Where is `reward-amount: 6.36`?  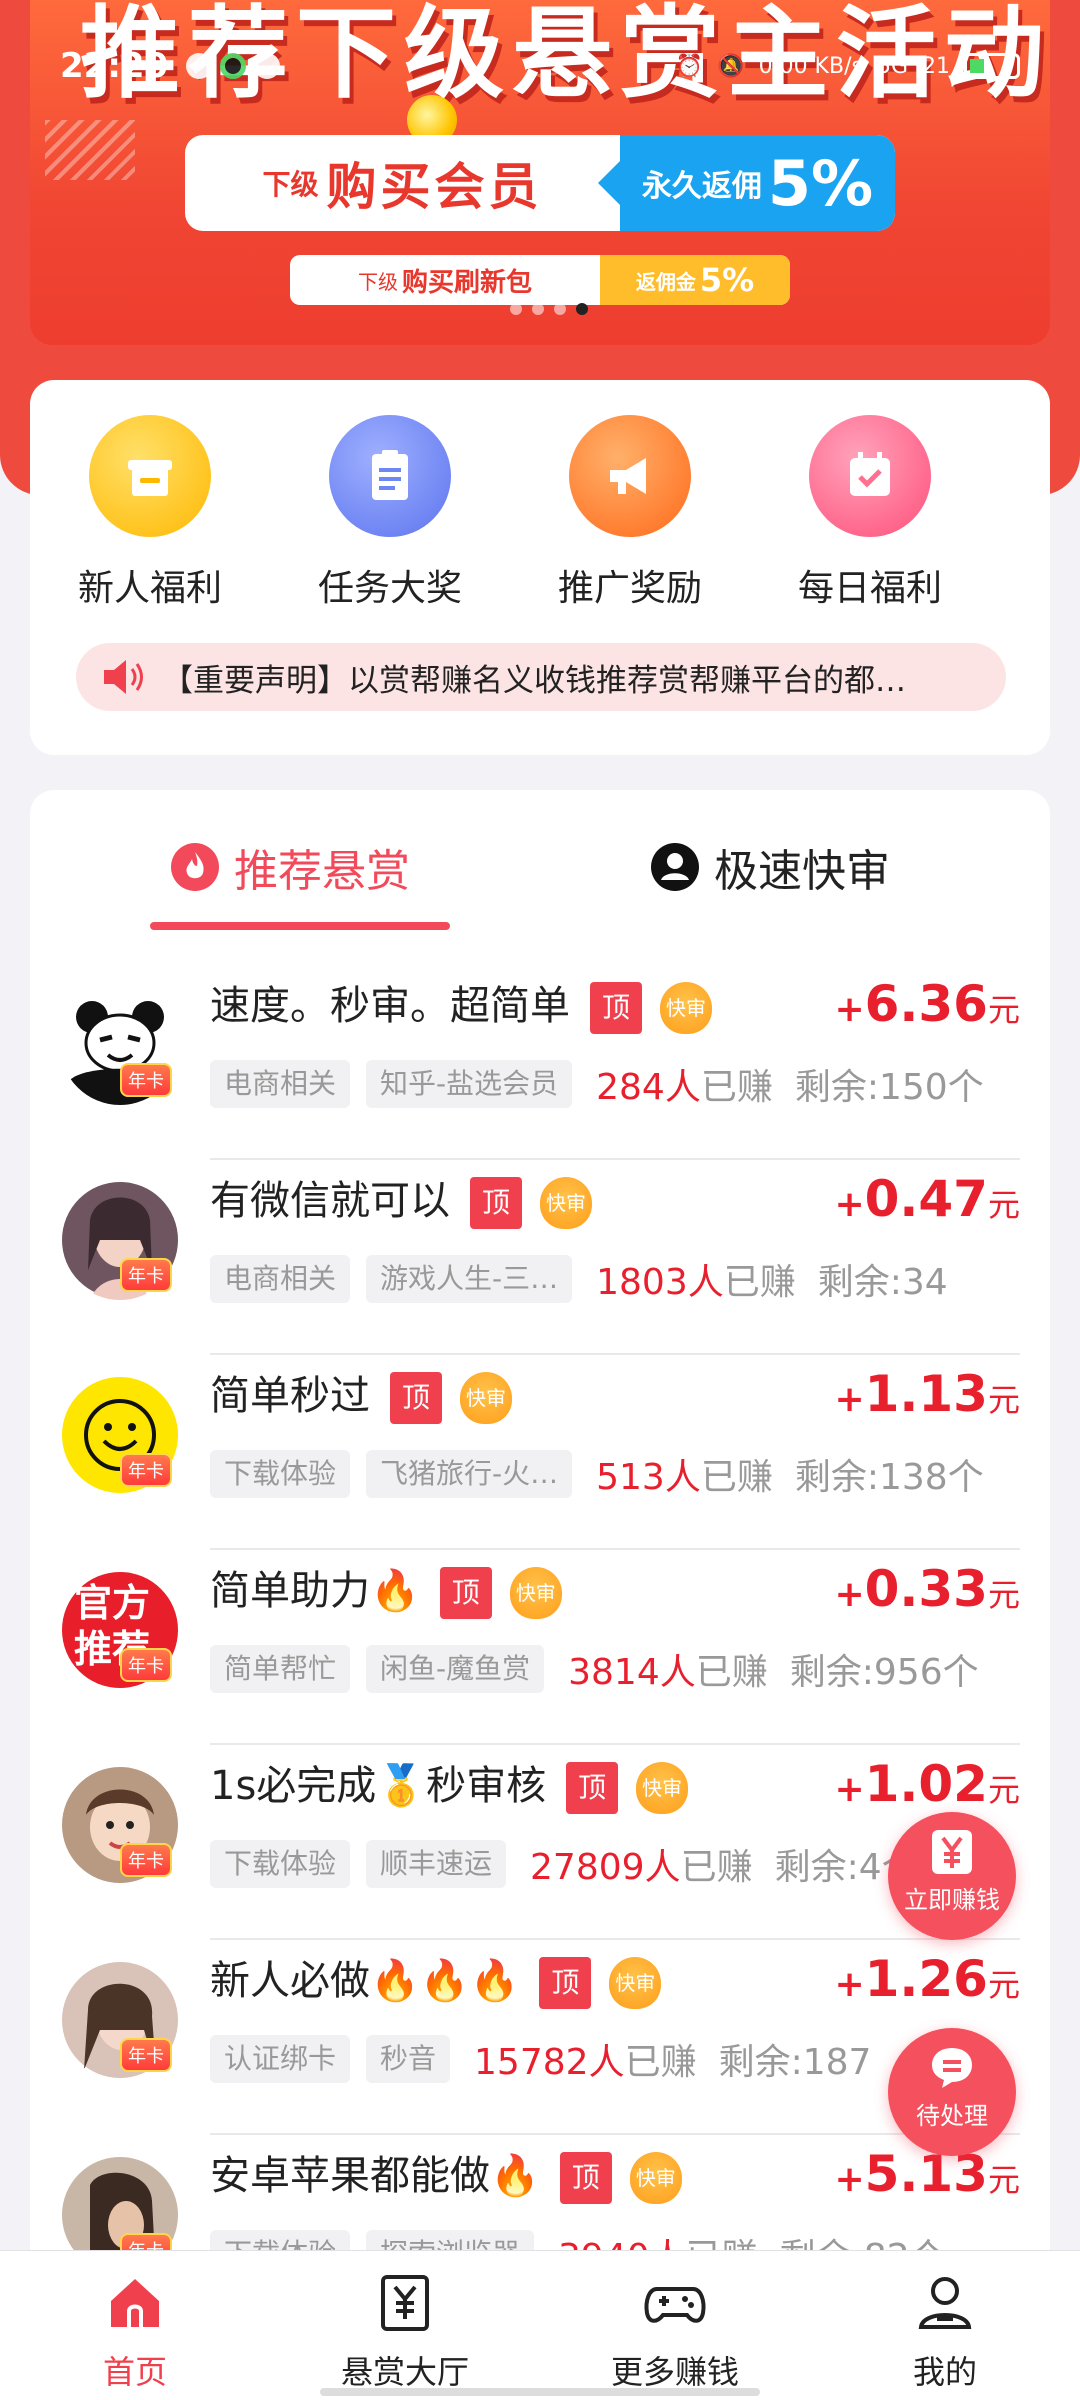
reward-amount: 6.36 is located at coordinates (926, 1004).